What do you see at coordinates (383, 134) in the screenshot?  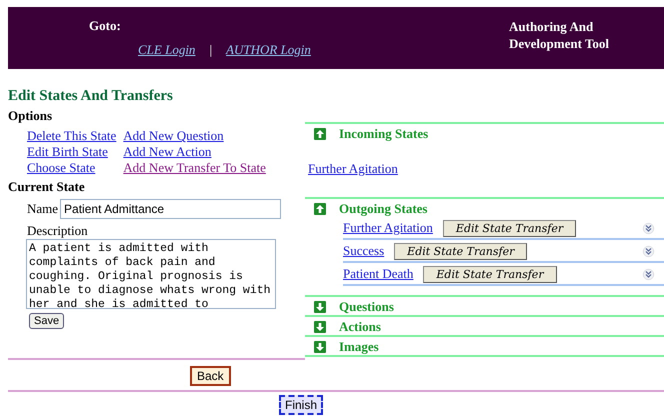 I see `section-title: Incoming States` at bounding box center [383, 134].